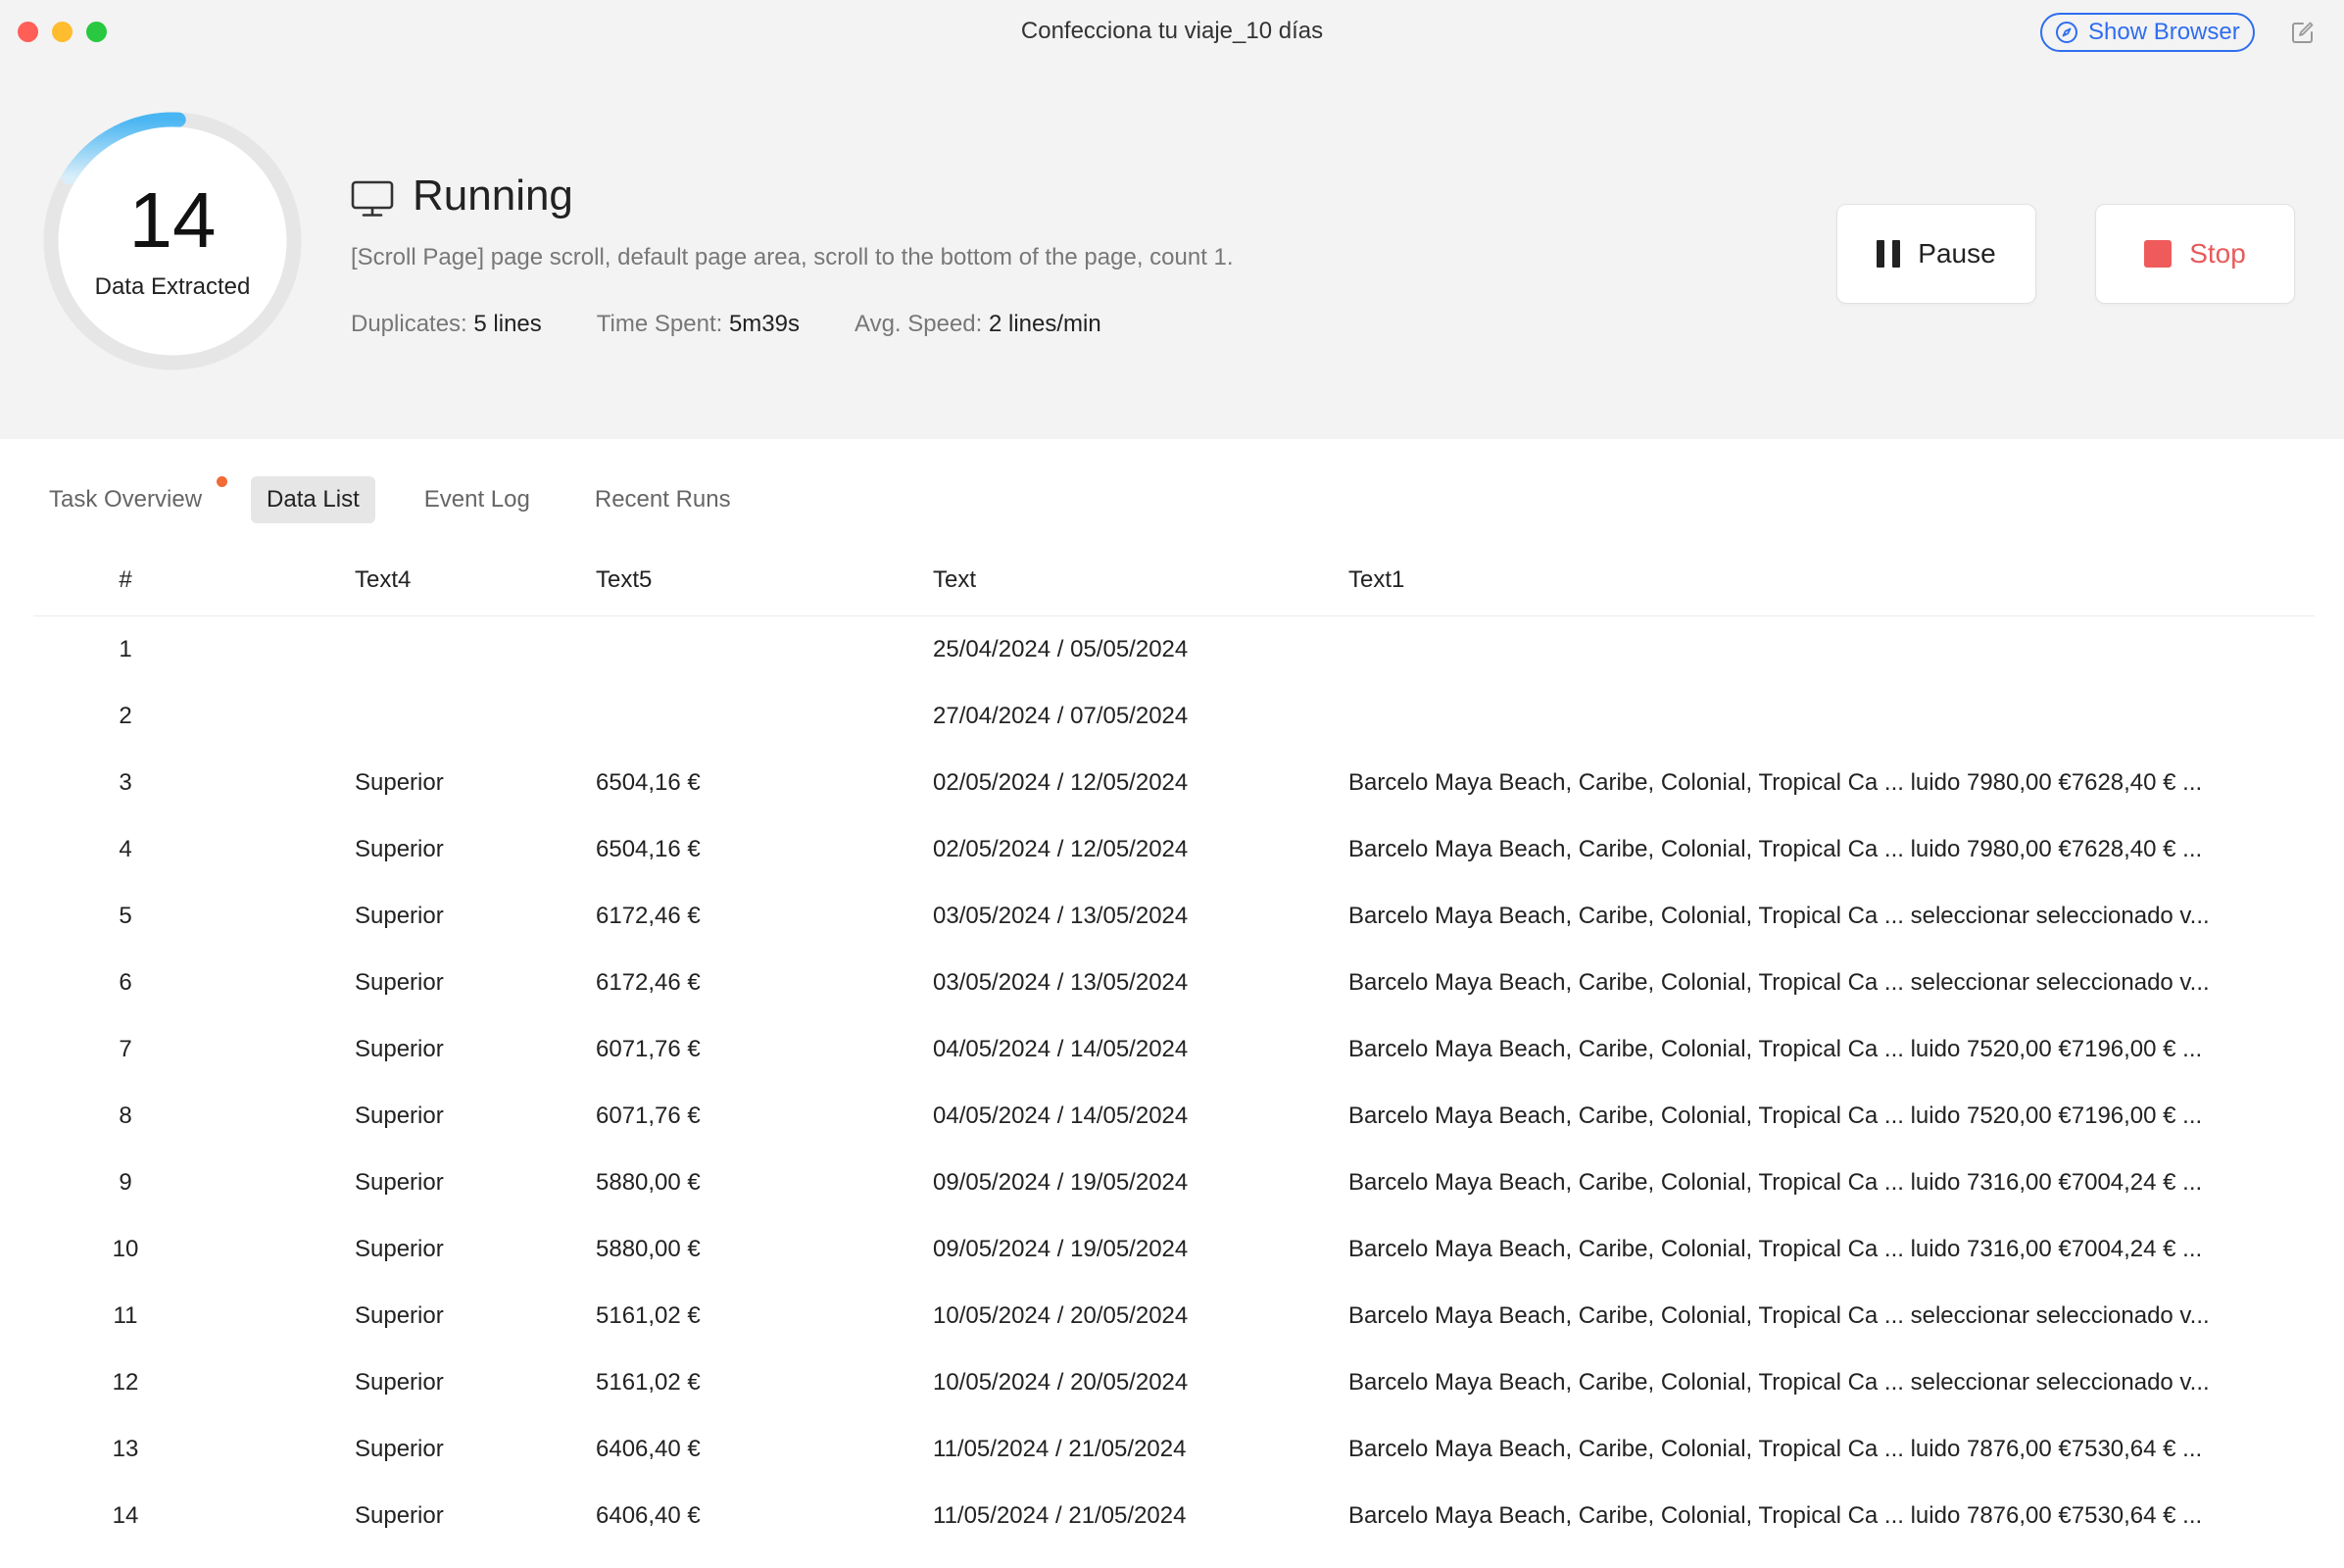 The width and height of the screenshot is (2344, 1568). What do you see at coordinates (126, 849) in the screenshot?
I see `row-index: 4` at bounding box center [126, 849].